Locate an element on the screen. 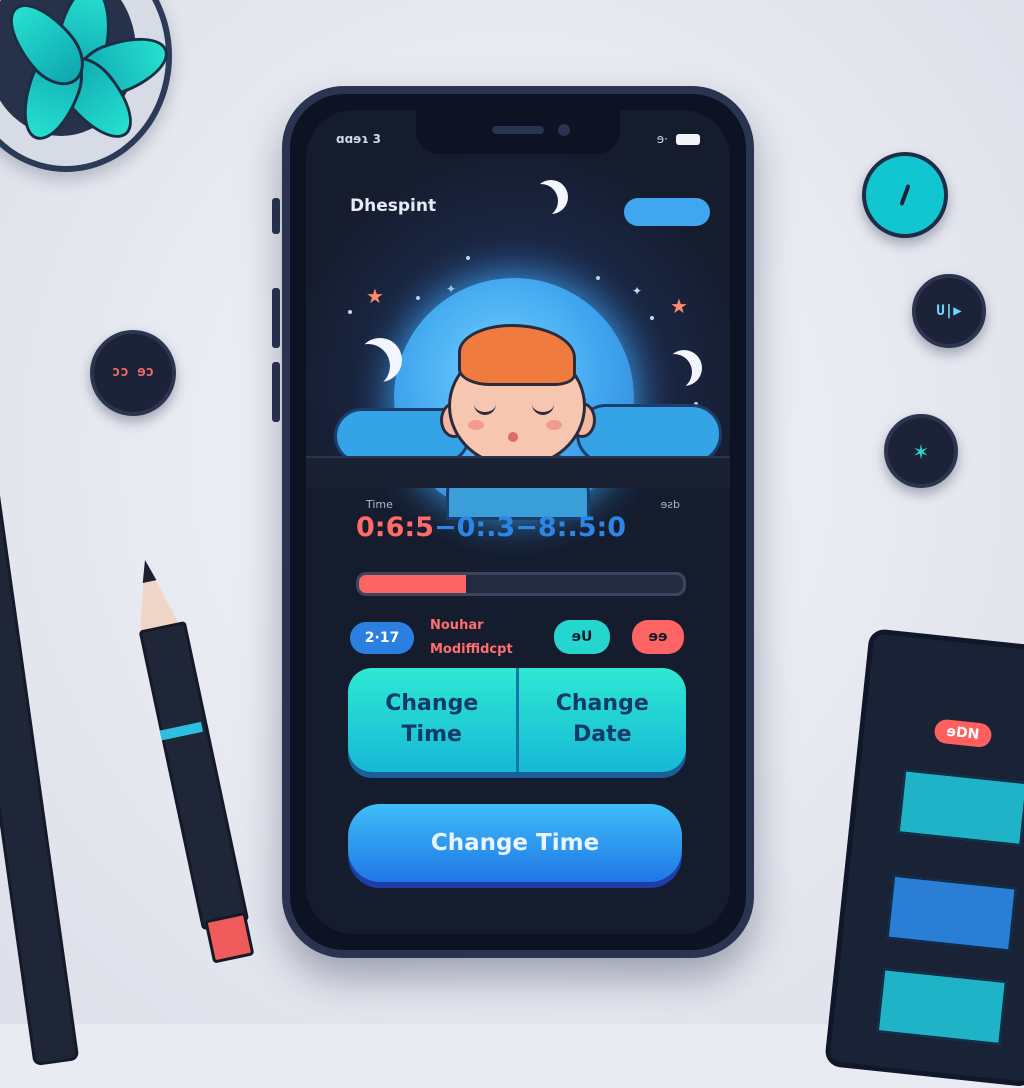  desk-knob-star: ✶ is located at coordinates (921, 451).